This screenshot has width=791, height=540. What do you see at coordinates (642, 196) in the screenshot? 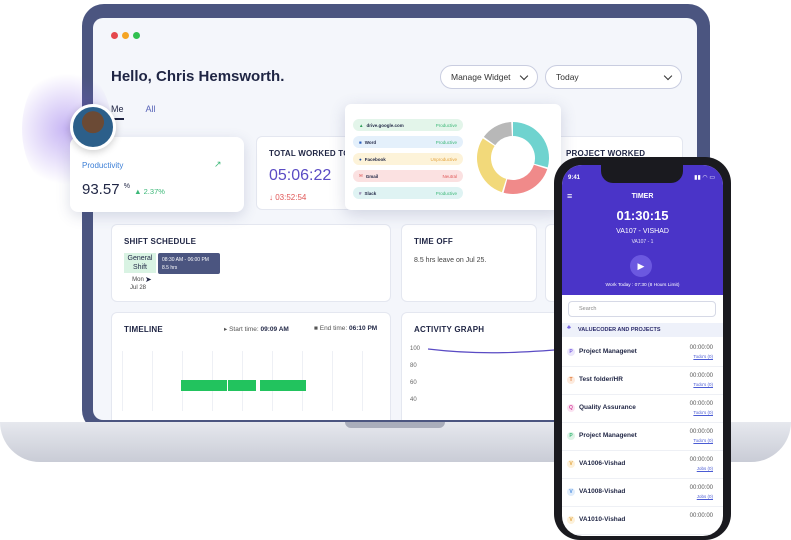
I see `timer-title: TIMER` at bounding box center [642, 196].